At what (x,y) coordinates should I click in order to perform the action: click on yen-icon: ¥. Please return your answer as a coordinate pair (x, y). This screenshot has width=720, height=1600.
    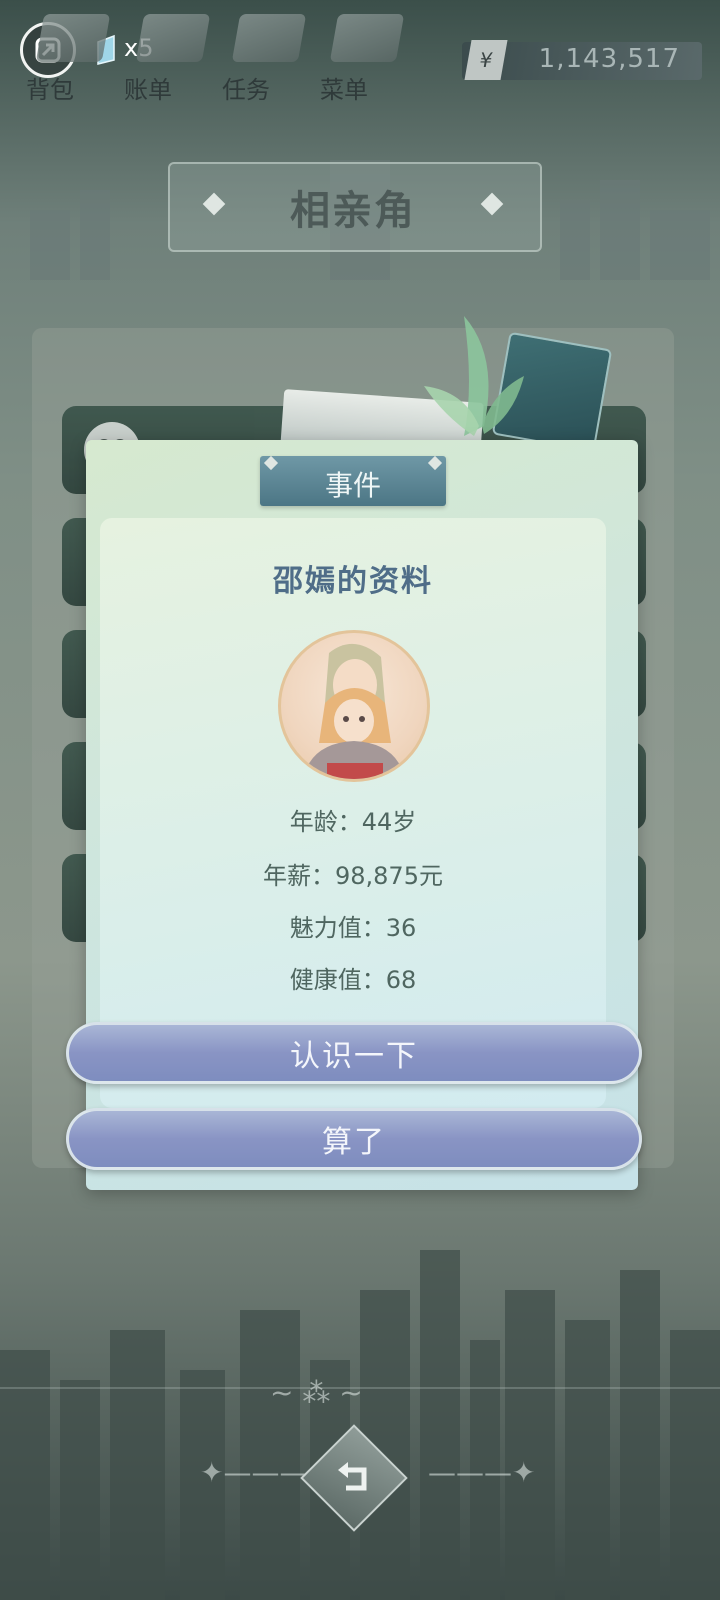
    Looking at the image, I should click on (486, 60).